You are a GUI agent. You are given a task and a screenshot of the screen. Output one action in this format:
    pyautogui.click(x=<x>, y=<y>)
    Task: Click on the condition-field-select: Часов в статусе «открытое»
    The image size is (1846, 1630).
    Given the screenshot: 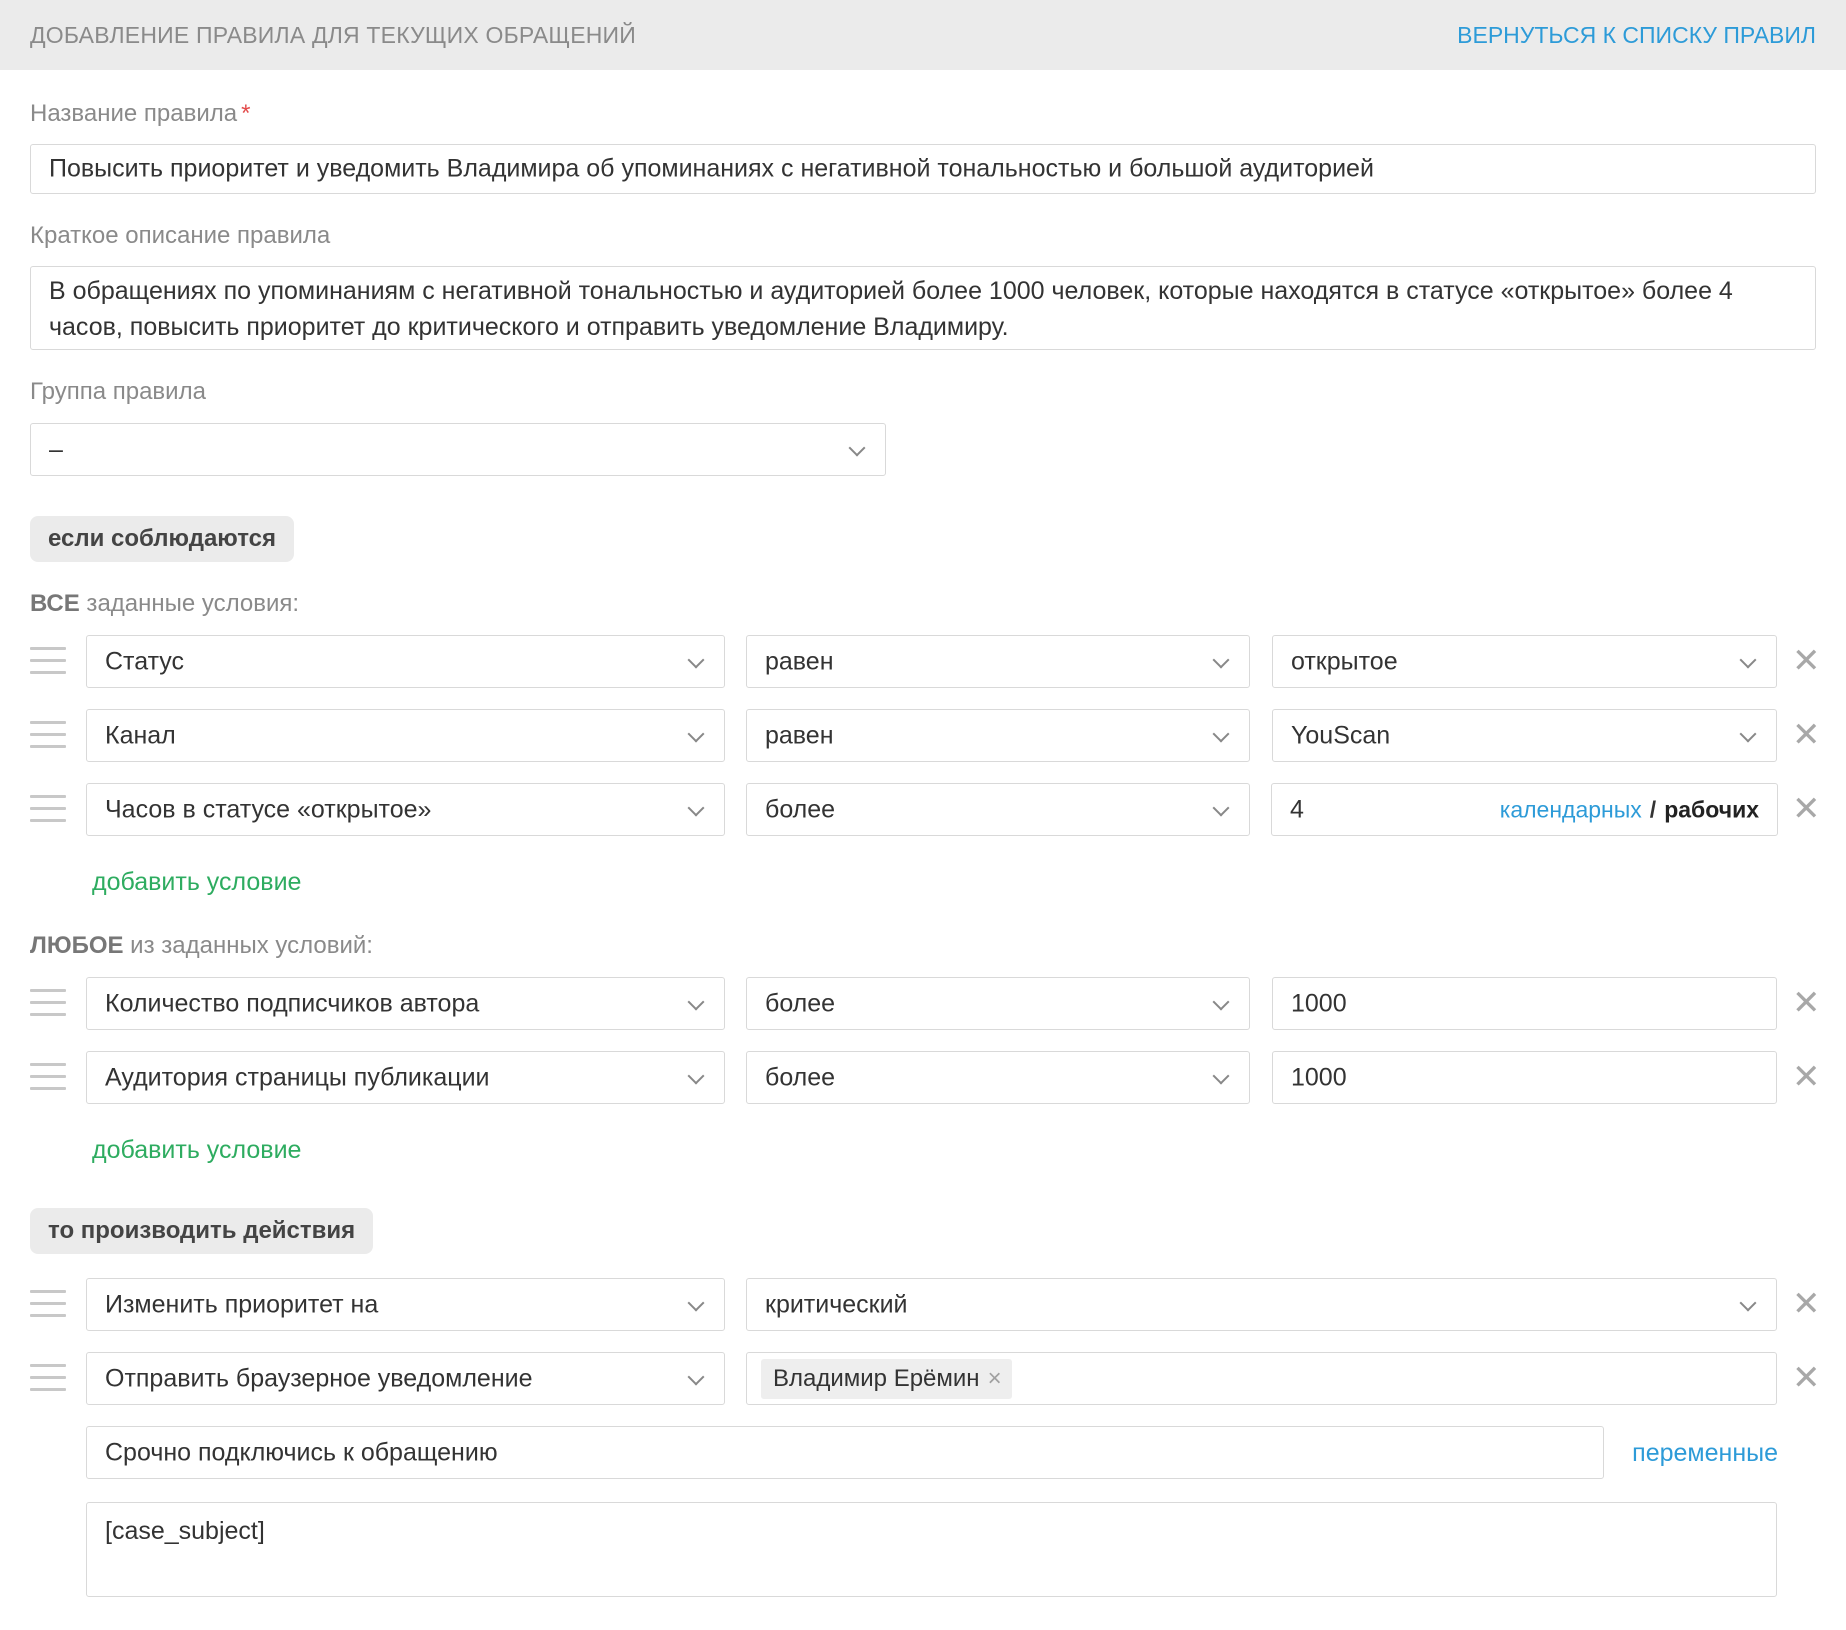 What is the action you would take?
    pyautogui.click(x=405, y=809)
    